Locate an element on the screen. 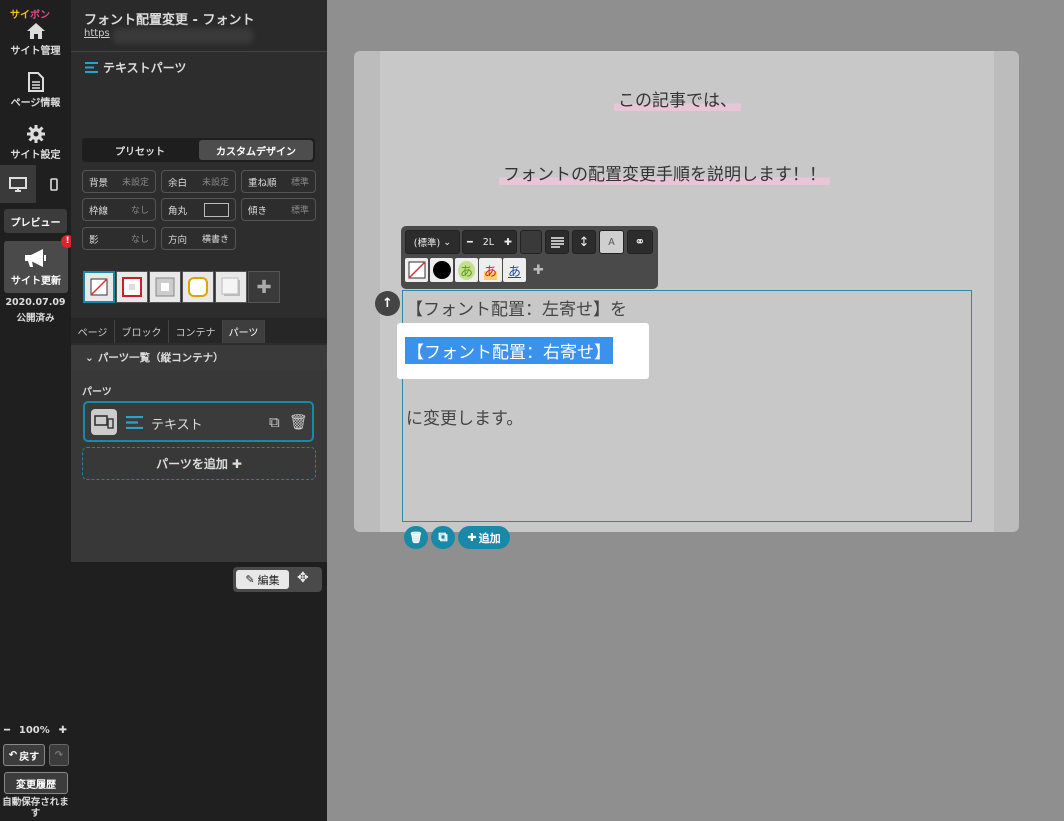 The height and width of the screenshot is (821, 1064). tab-parts: パーツ is located at coordinates (244, 331).